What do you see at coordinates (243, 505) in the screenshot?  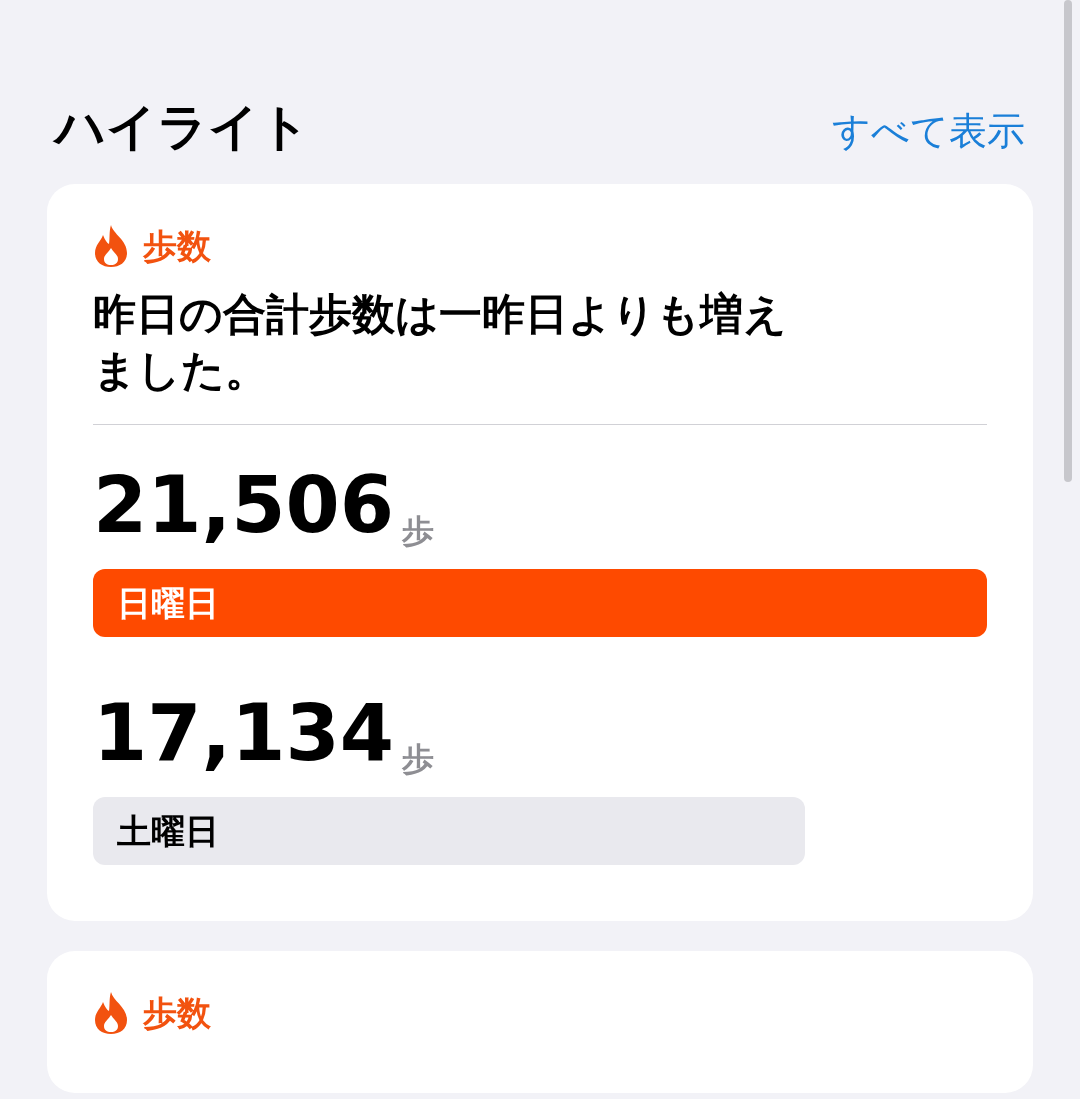 I see `step-count: 21,506` at bounding box center [243, 505].